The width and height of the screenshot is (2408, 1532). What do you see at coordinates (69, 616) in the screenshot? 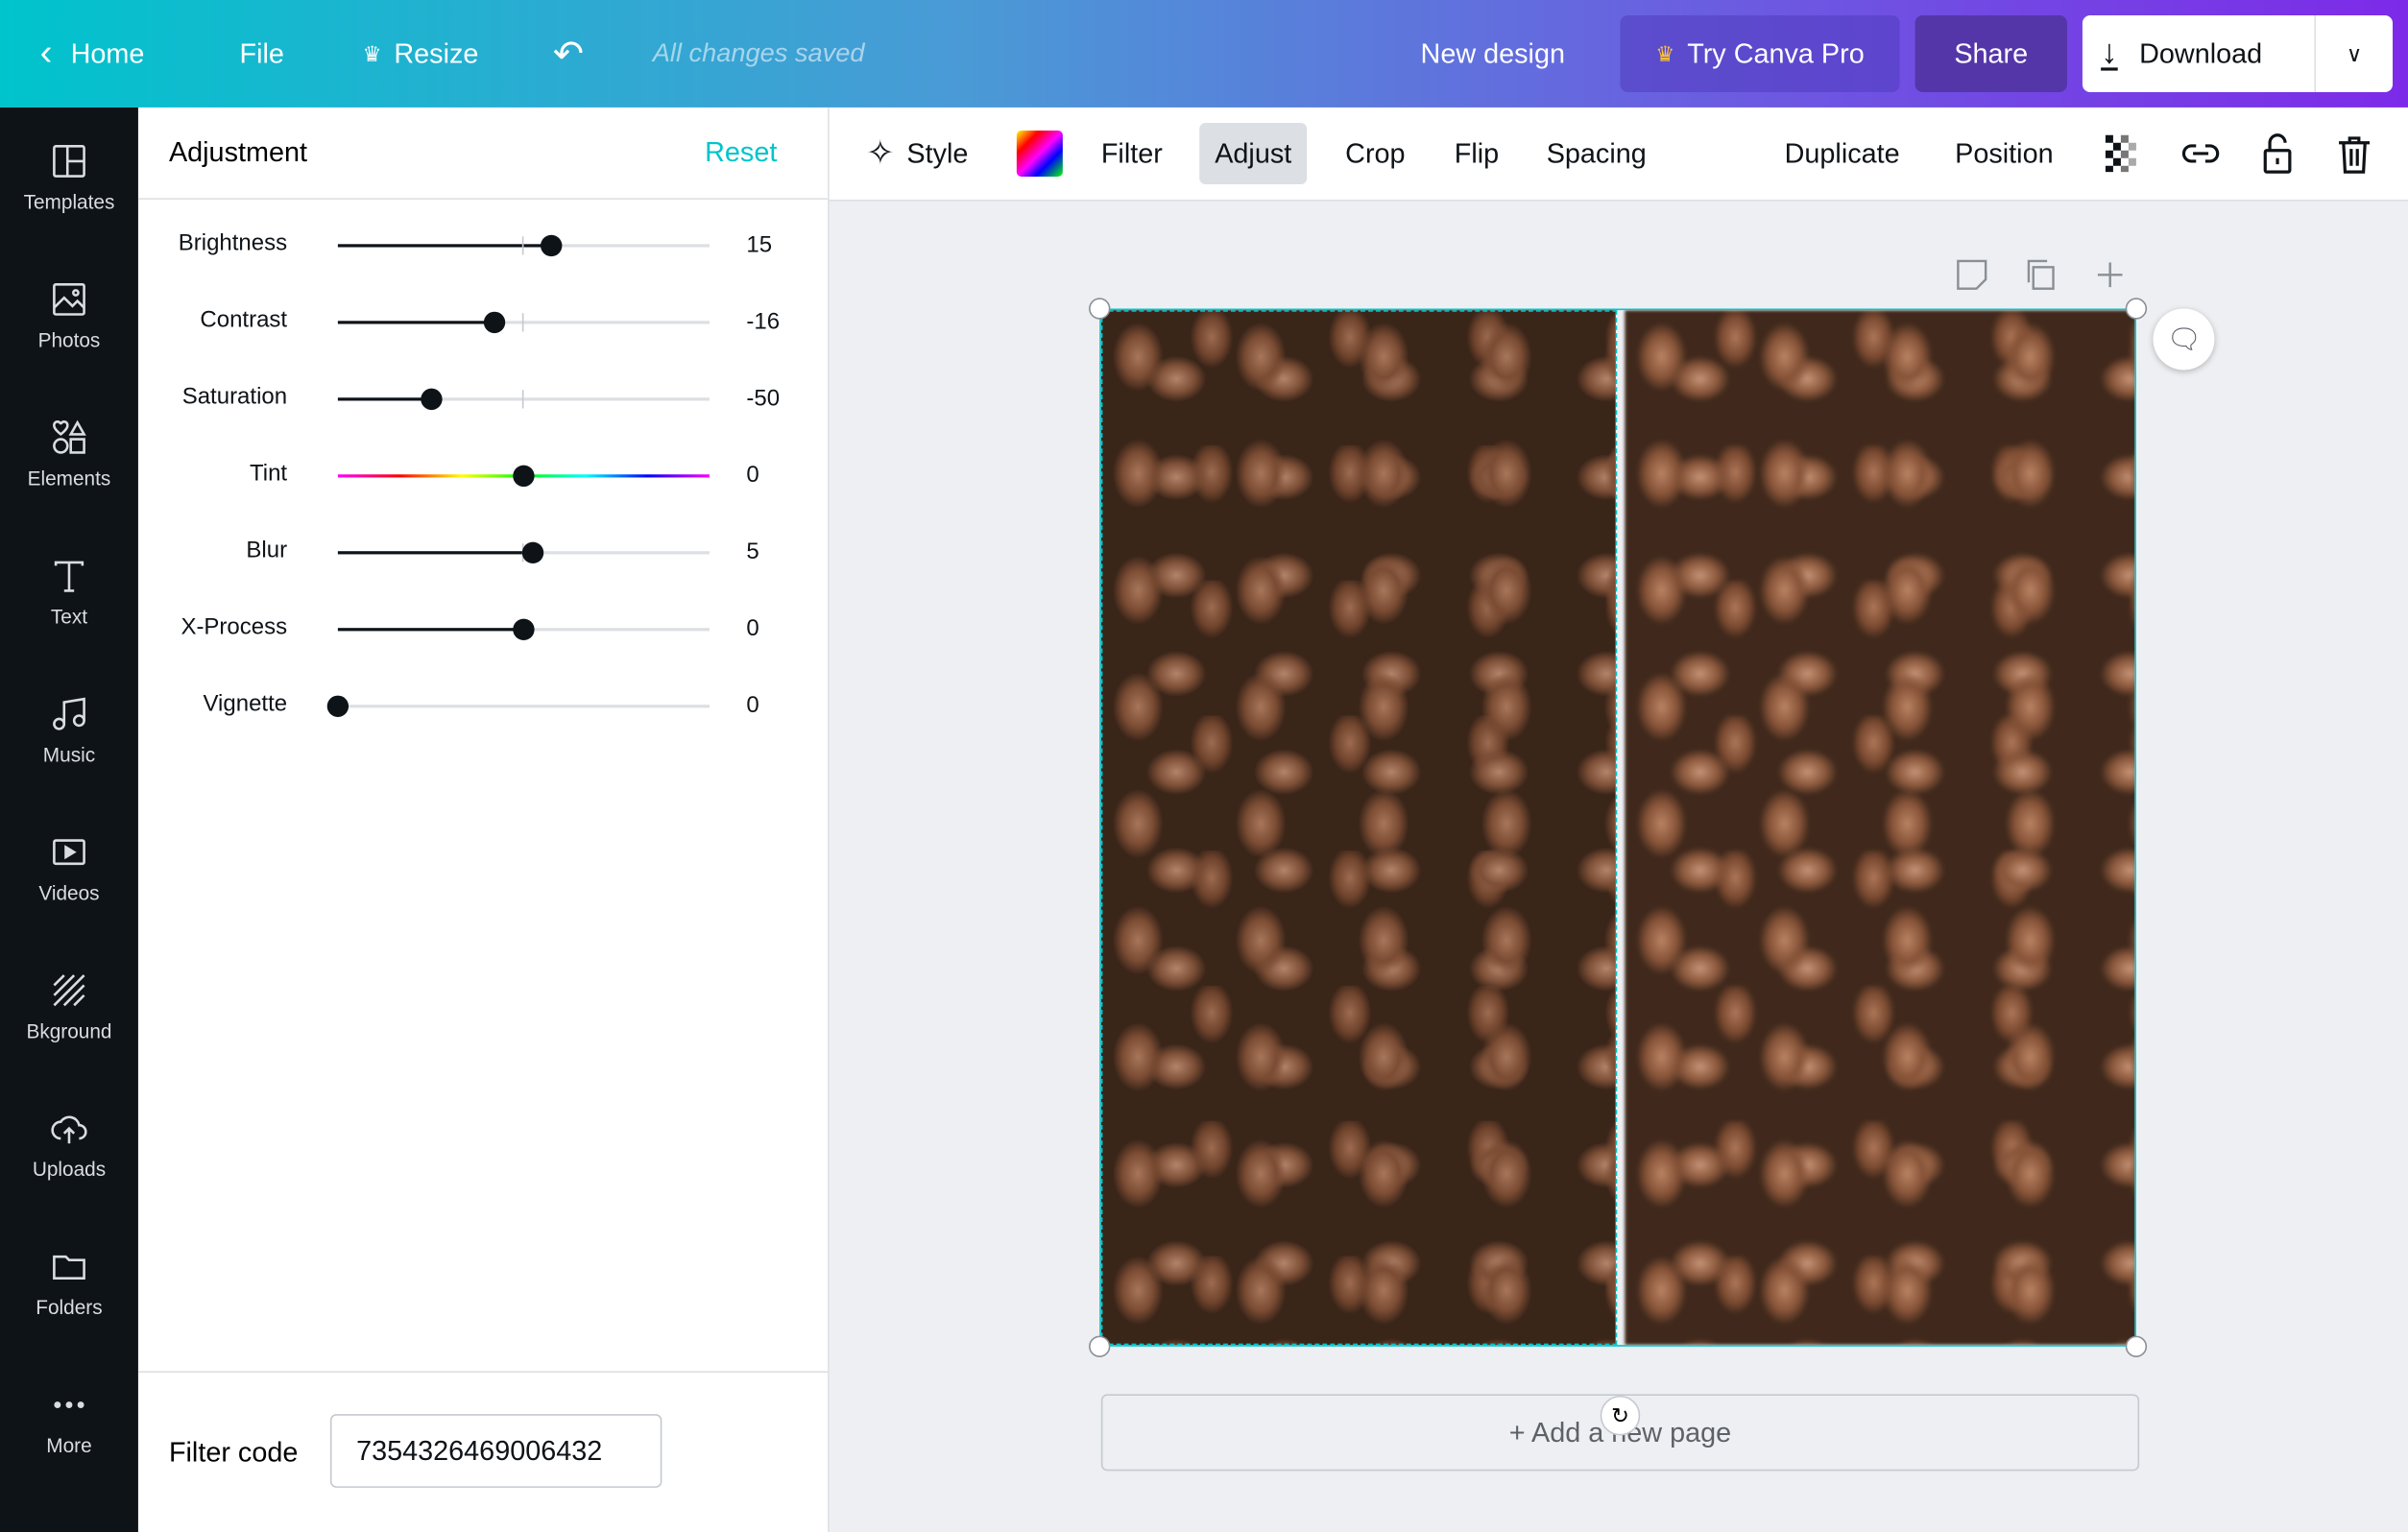
I see `sidebar-item-label: Text` at bounding box center [69, 616].